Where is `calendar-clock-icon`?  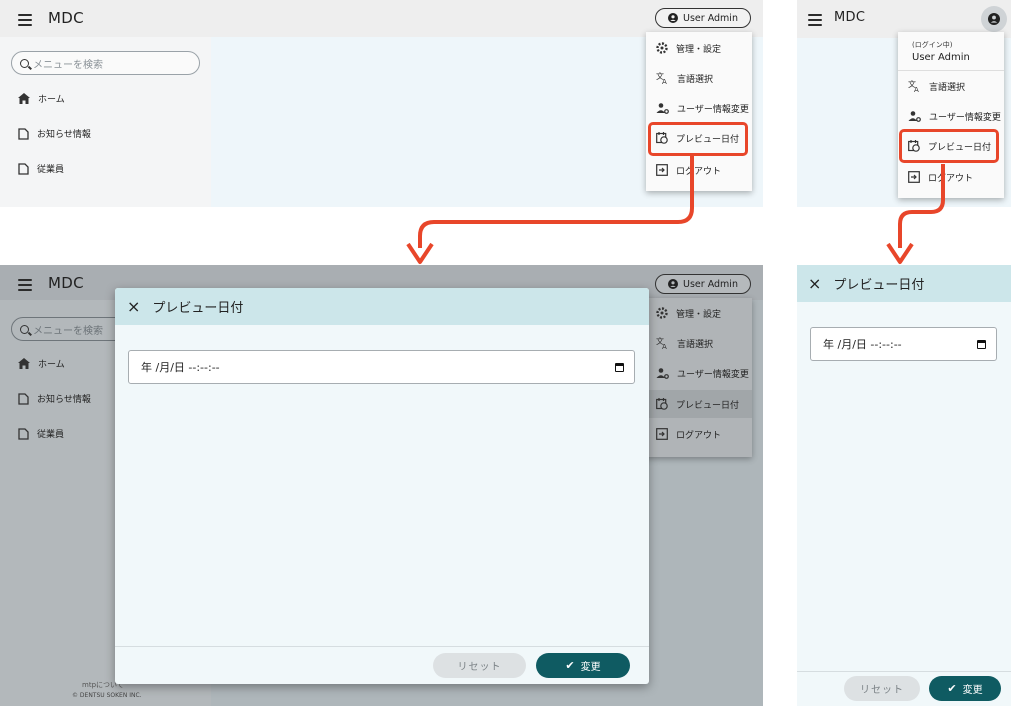 calendar-clock-icon is located at coordinates (662, 404).